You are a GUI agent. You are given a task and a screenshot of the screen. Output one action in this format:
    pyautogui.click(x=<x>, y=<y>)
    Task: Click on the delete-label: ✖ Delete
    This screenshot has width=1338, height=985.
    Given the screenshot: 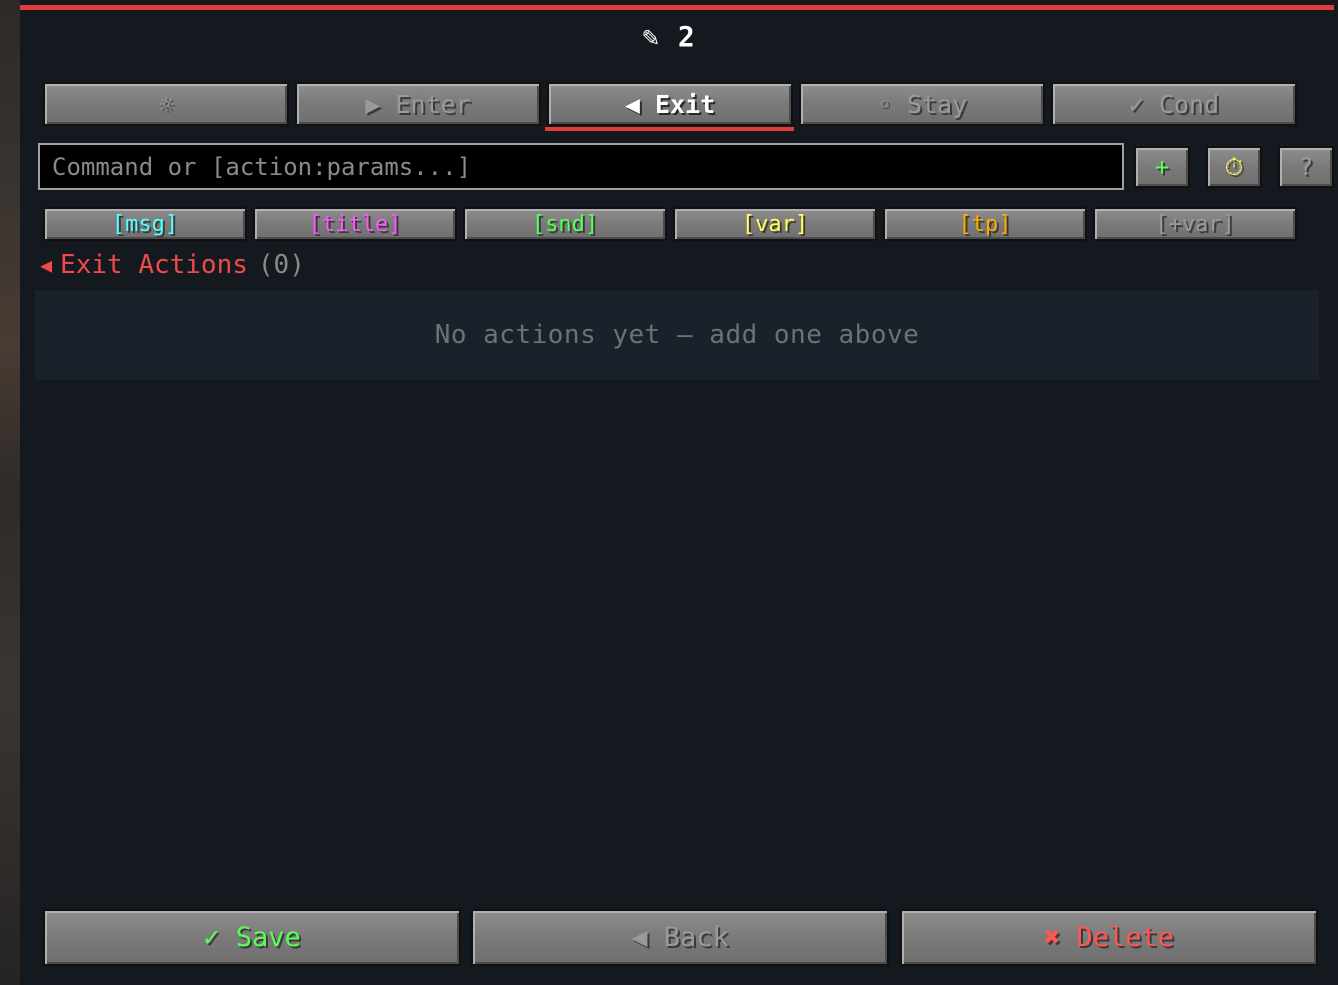 What is the action you would take?
    pyautogui.click(x=1109, y=937)
    